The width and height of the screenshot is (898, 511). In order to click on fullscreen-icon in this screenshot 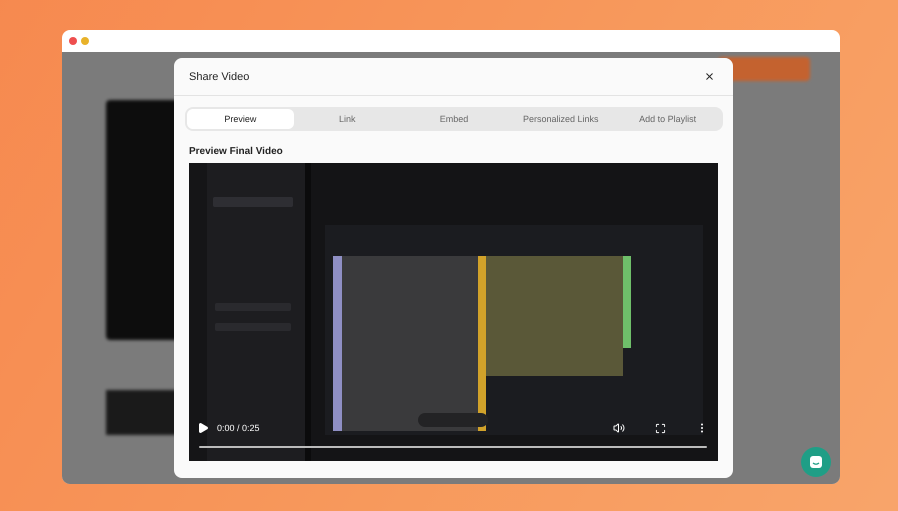, I will do `click(660, 428)`.